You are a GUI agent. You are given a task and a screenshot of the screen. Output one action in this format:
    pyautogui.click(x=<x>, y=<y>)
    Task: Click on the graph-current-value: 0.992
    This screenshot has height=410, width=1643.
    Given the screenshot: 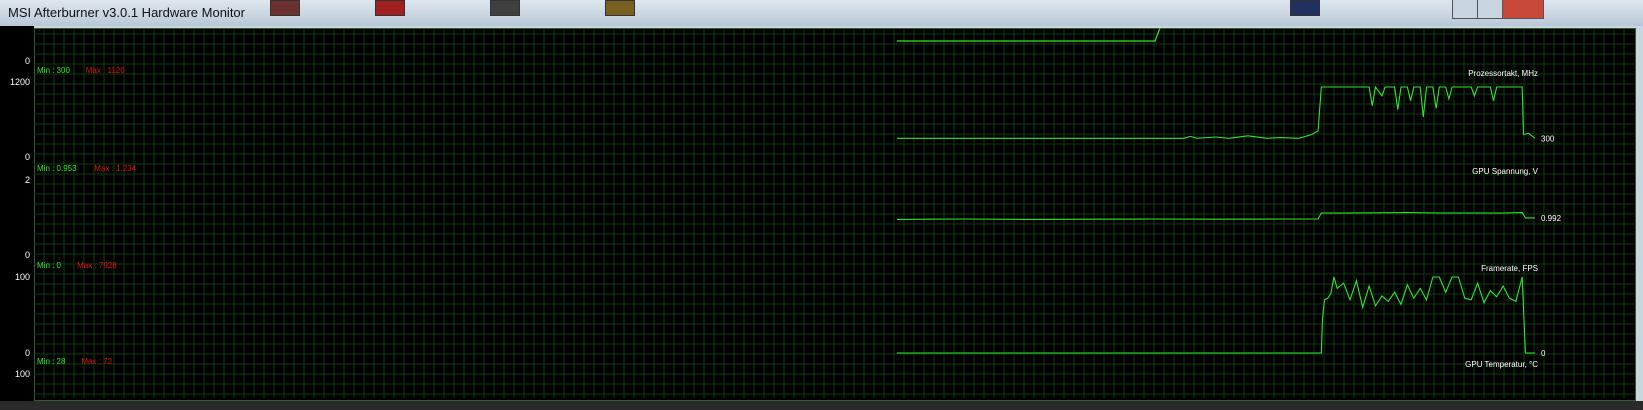 What is the action you would take?
    pyautogui.click(x=1551, y=218)
    